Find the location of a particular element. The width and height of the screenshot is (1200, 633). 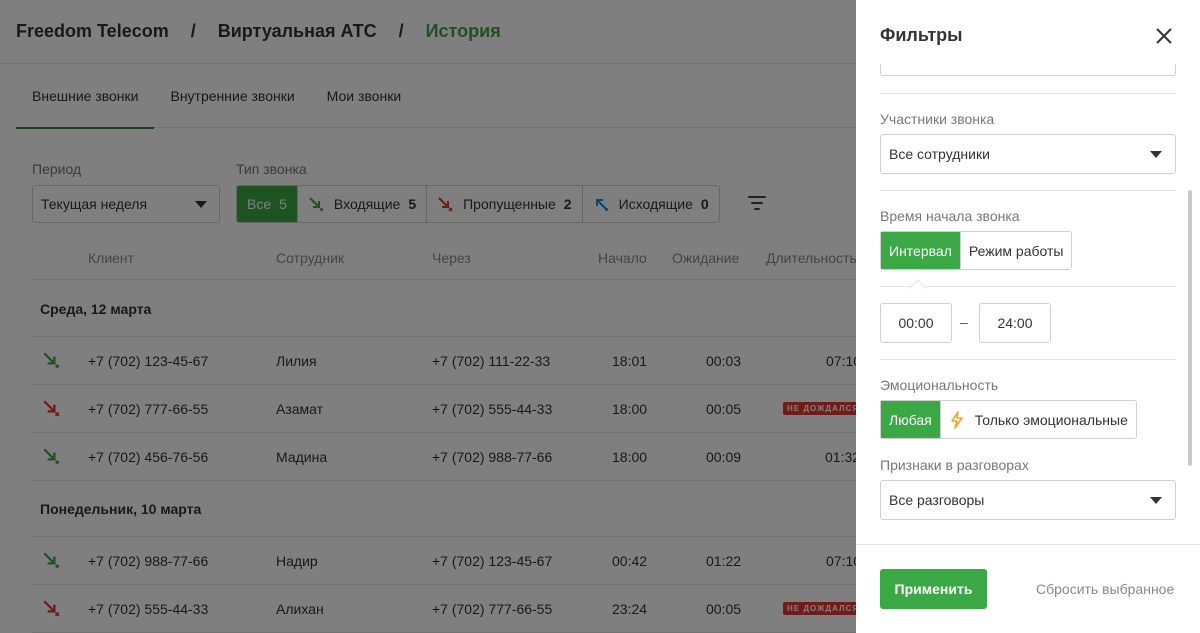

emotion-any-button: Любая is located at coordinates (911, 419).